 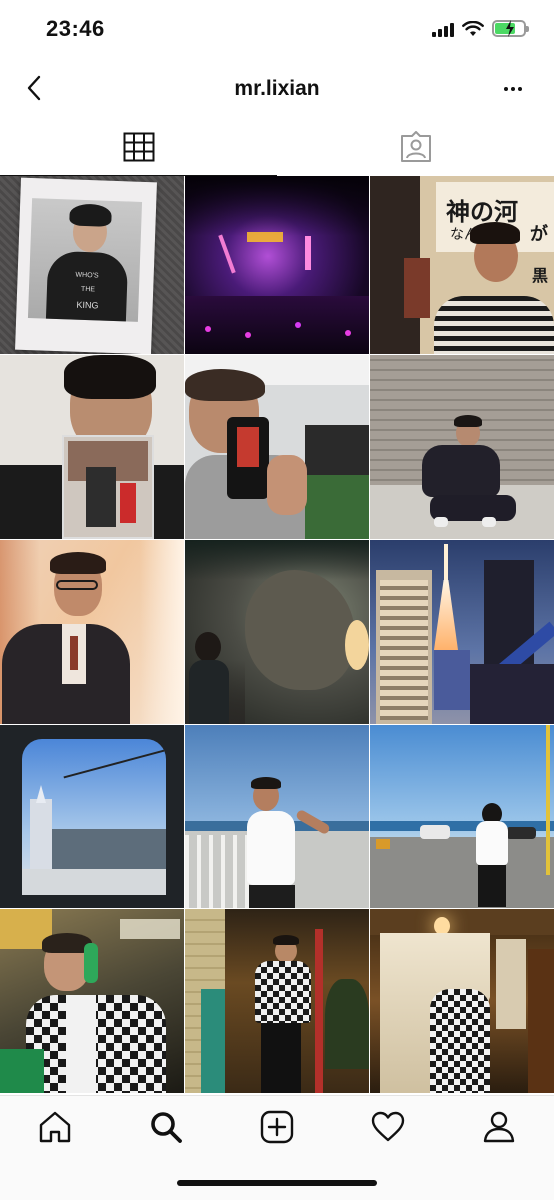 I want to click on shirt-text-line-2: THE, so click(x=88, y=289).